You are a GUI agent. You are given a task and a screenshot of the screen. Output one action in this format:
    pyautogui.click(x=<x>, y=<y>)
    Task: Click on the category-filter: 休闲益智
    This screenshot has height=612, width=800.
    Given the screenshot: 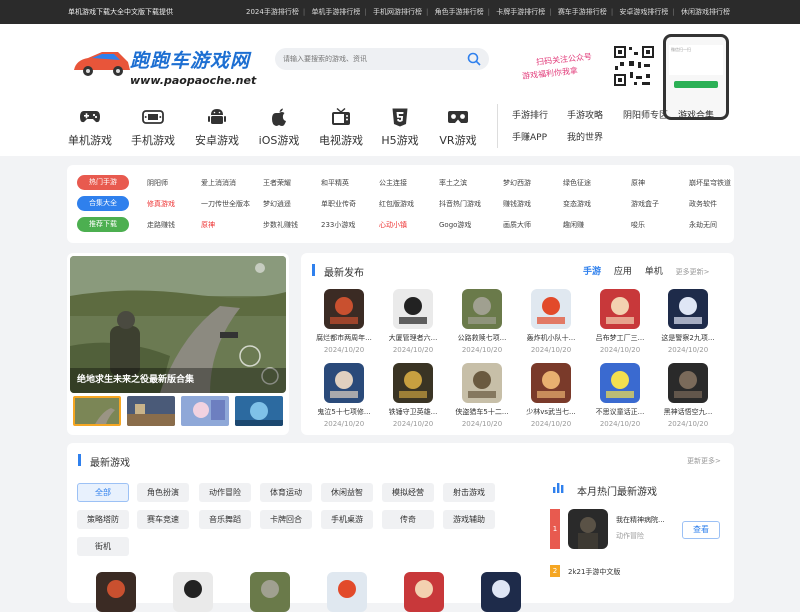 What is the action you would take?
    pyautogui.click(x=347, y=492)
    